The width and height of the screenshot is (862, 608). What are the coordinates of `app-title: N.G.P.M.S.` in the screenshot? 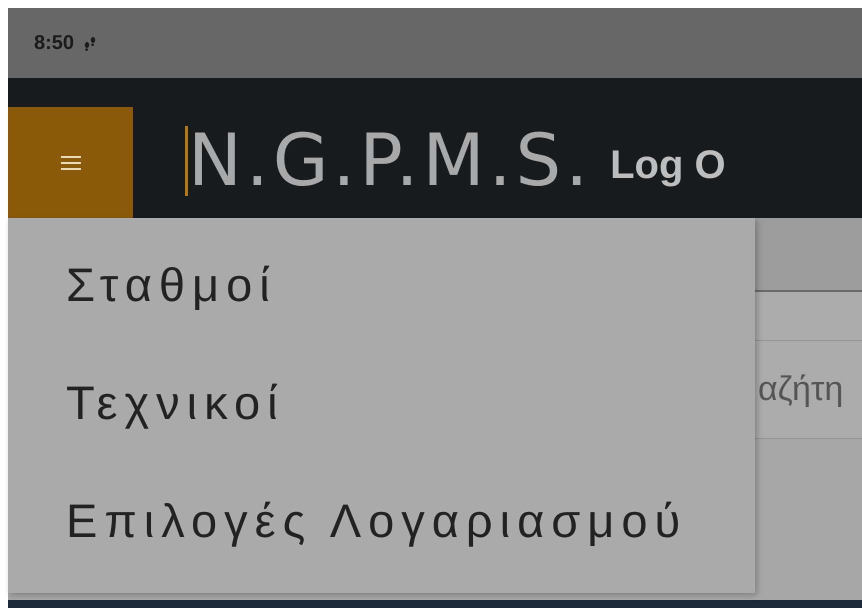 It's located at (390, 160).